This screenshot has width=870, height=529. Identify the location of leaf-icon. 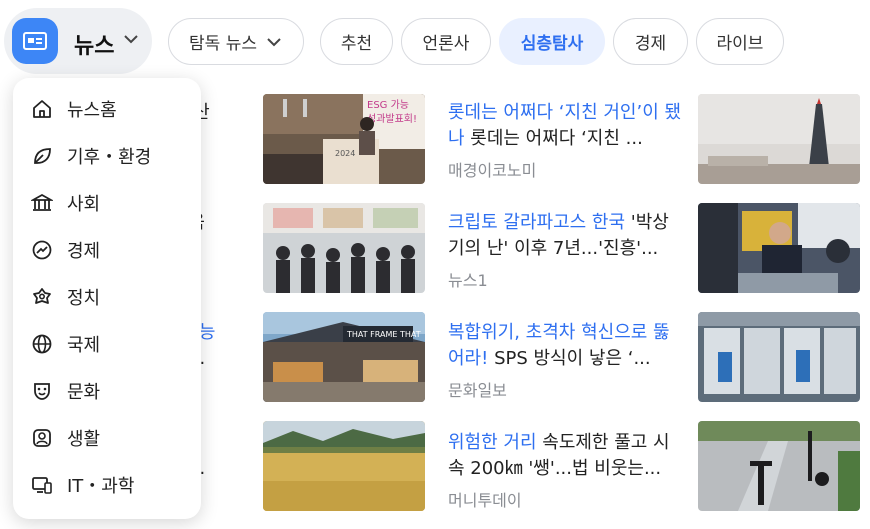
(42, 156).